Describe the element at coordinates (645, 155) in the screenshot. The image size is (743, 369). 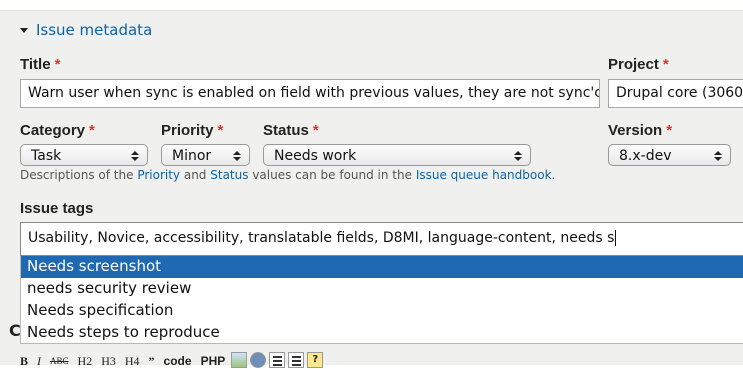
I see `version-selected-value: 8.x-dev` at that location.